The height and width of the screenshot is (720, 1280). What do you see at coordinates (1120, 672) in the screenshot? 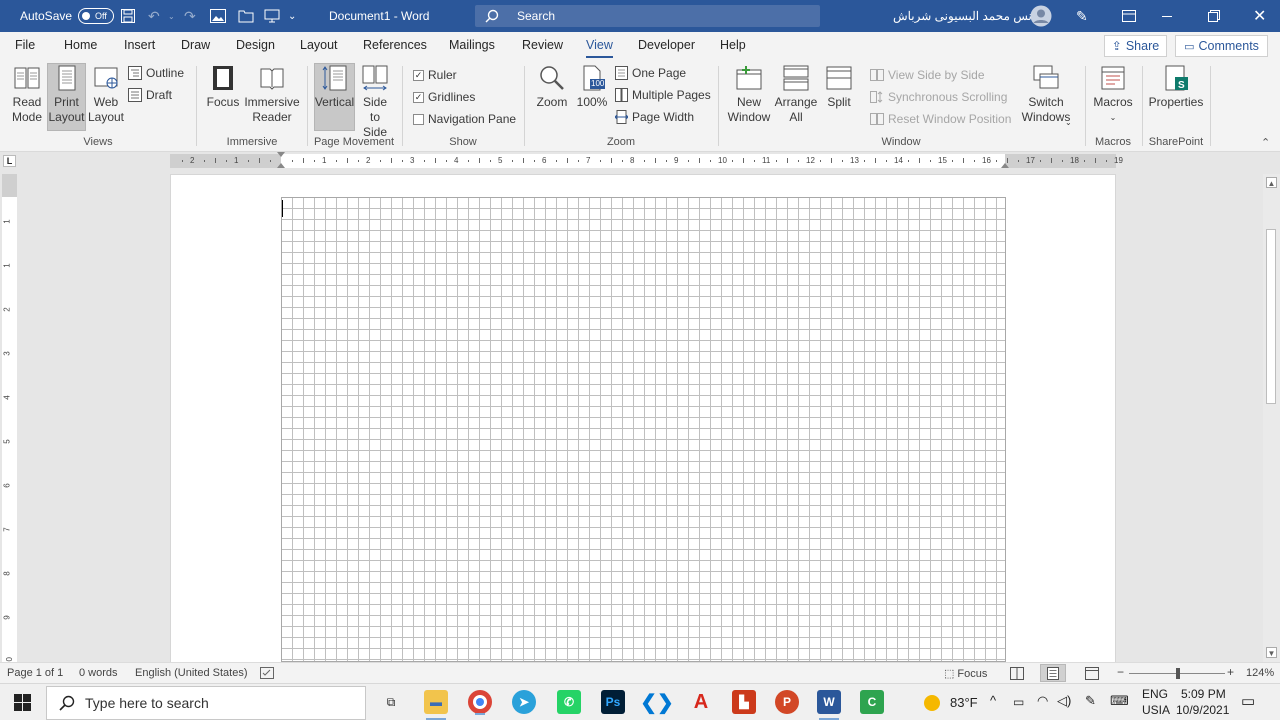
I see `zoom-out-button: −` at bounding box center [1120, 672].